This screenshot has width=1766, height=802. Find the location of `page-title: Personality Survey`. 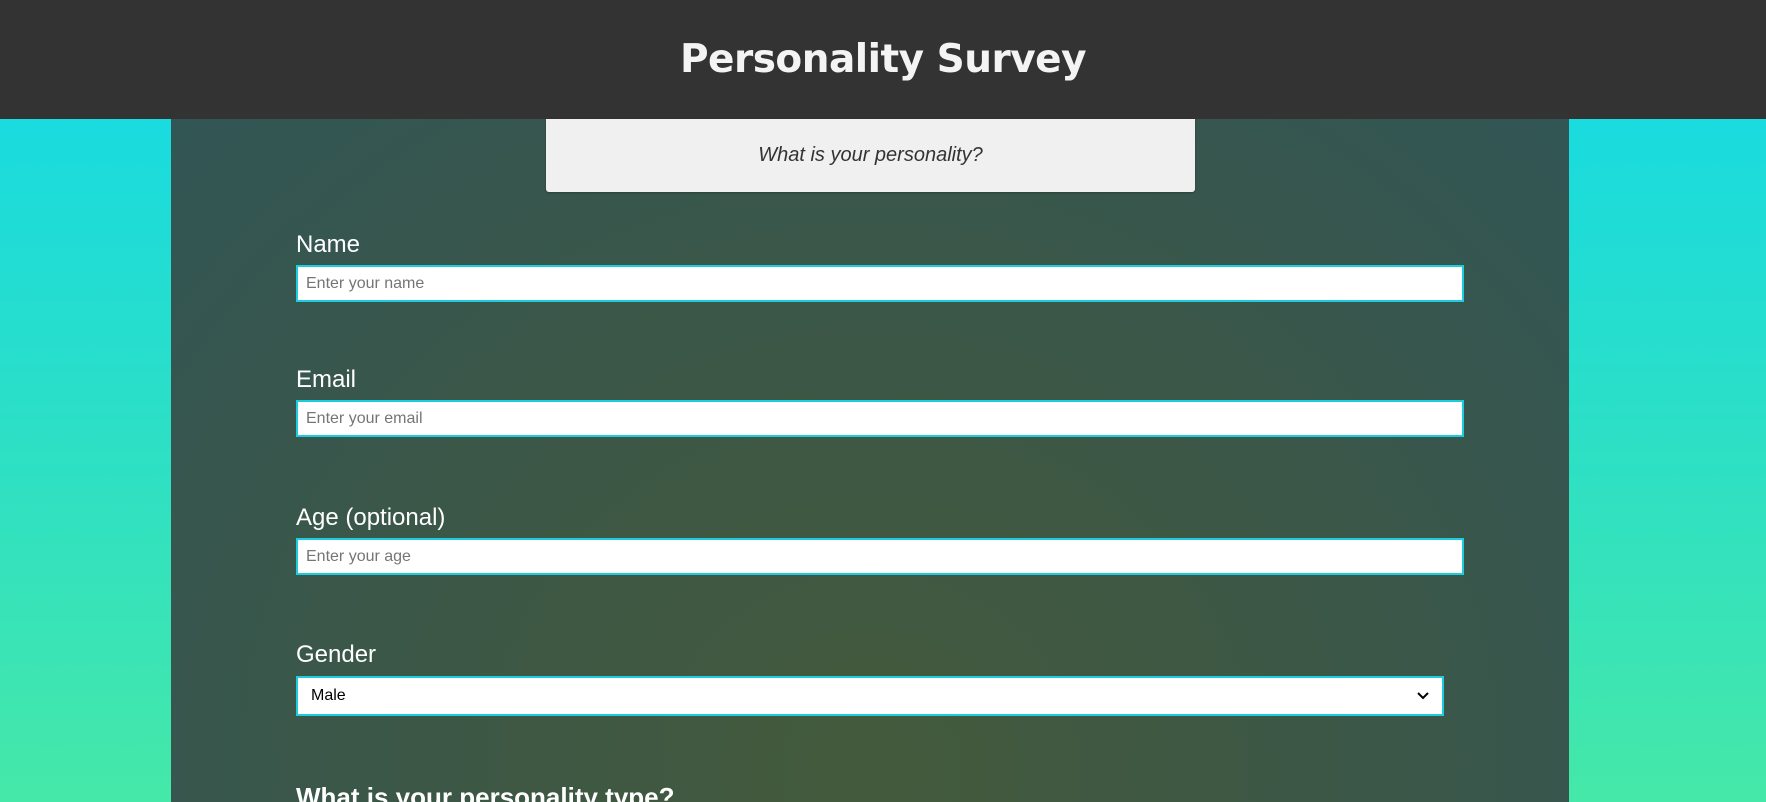

page-title: Personality Survey is located at coordinates (883, 59).